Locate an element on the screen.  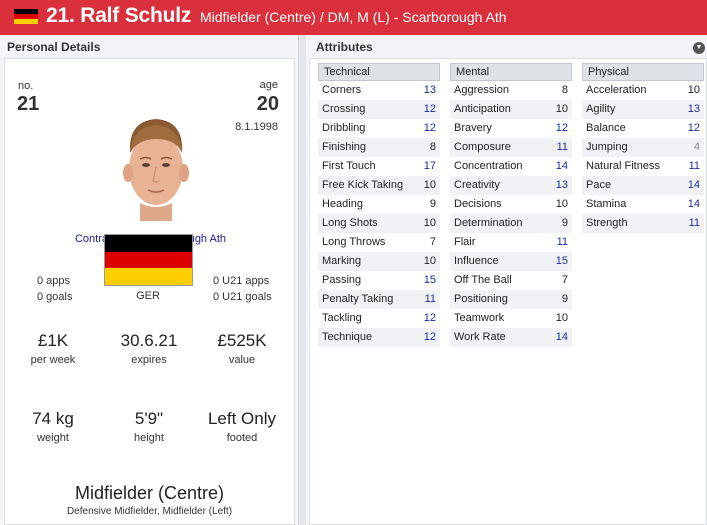
value-label: value is located at coordinates (242, 360).